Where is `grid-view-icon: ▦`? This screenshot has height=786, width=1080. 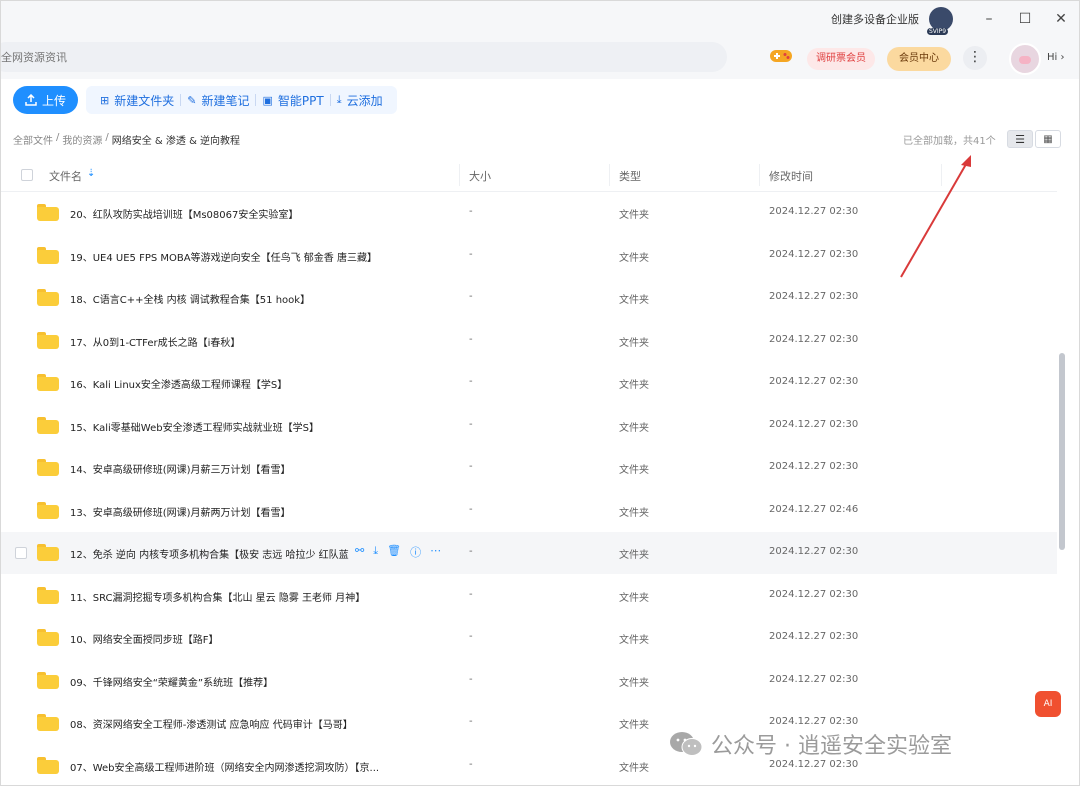
grid-view-icon: ▦ is located at coordinates (1048, 139).